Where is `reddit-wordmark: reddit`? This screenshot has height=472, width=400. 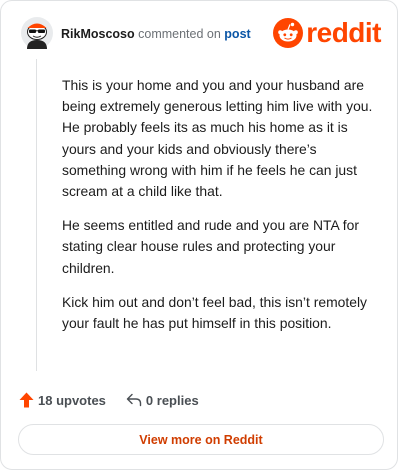
reddit-wordmark: reddit is located at coordinates (343, 32).